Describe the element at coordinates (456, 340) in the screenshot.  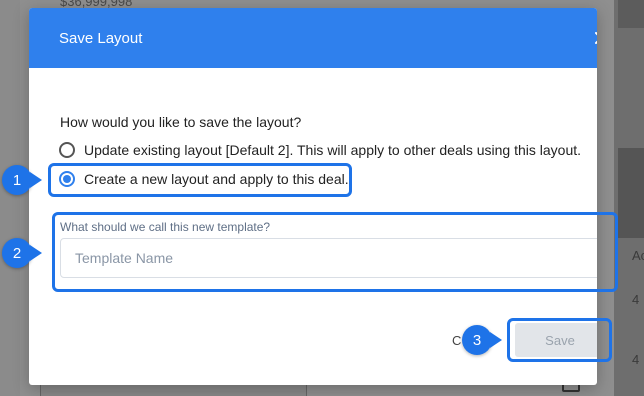
I see `cancel-button: C` at that location.